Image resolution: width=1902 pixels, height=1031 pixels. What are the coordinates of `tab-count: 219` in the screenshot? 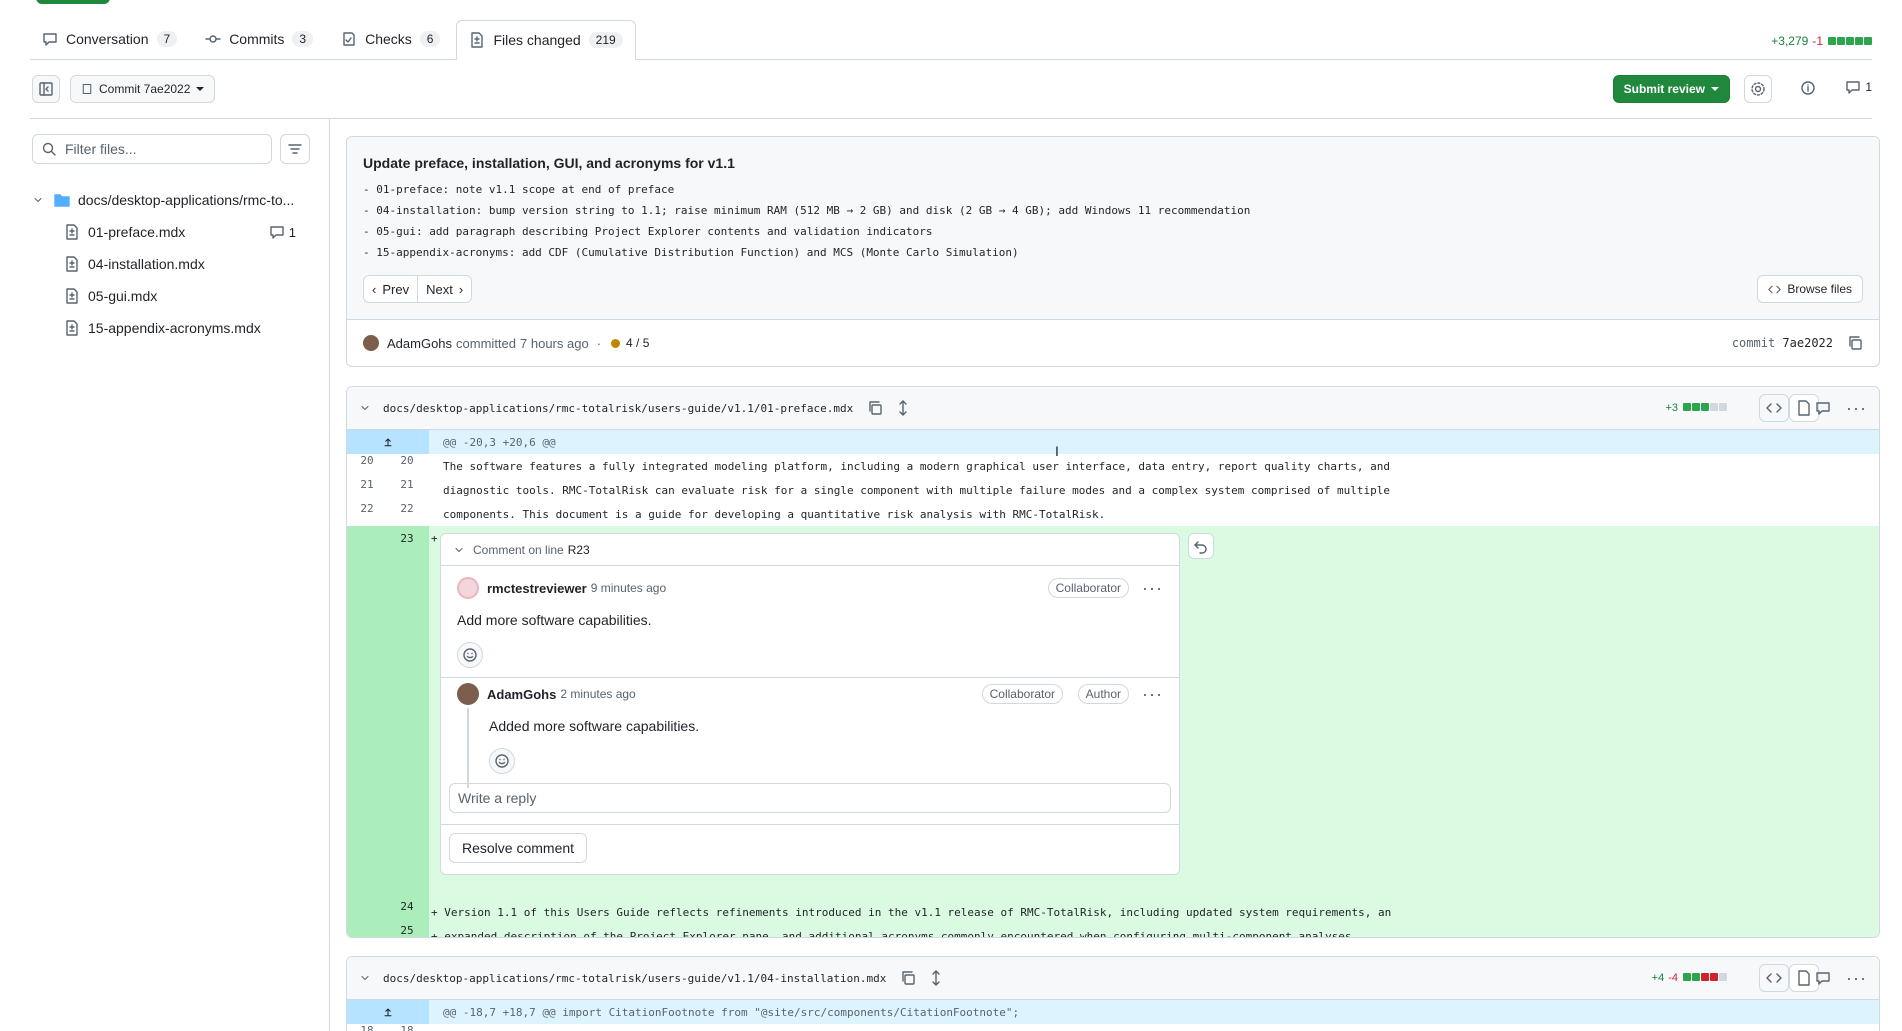 It's located at (605, 40).